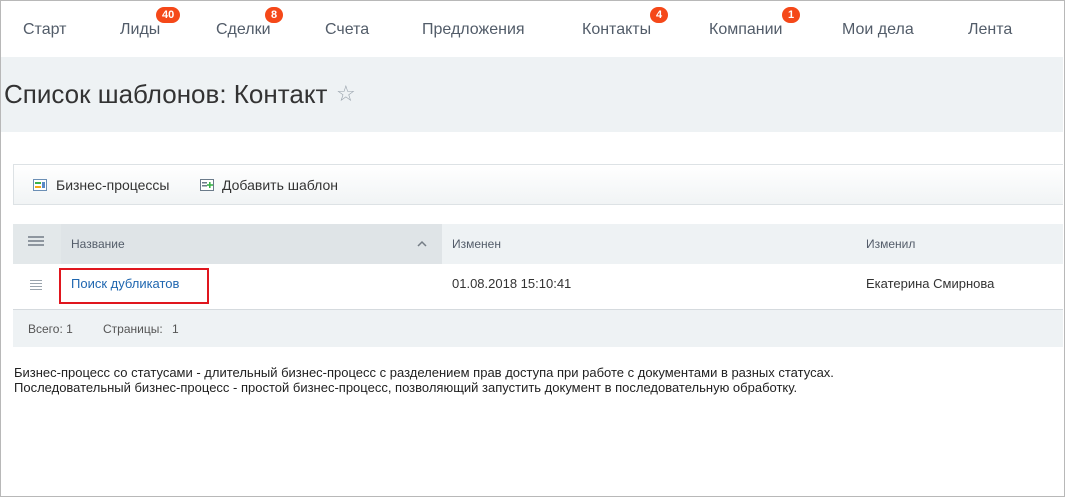 The height and width of the screenshot is (497, 1065). I want to click on column-label: Название, so click(98, 244).